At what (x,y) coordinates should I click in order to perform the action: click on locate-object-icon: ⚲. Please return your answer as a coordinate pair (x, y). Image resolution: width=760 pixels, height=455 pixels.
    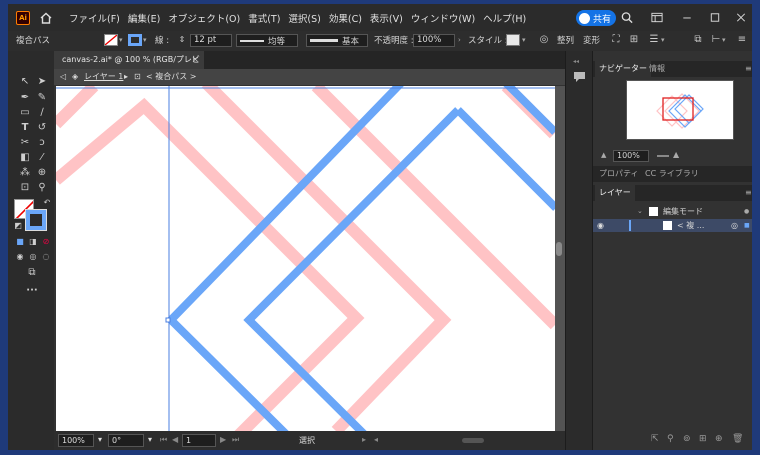
    Looking at the image, I should click on (670, 439).